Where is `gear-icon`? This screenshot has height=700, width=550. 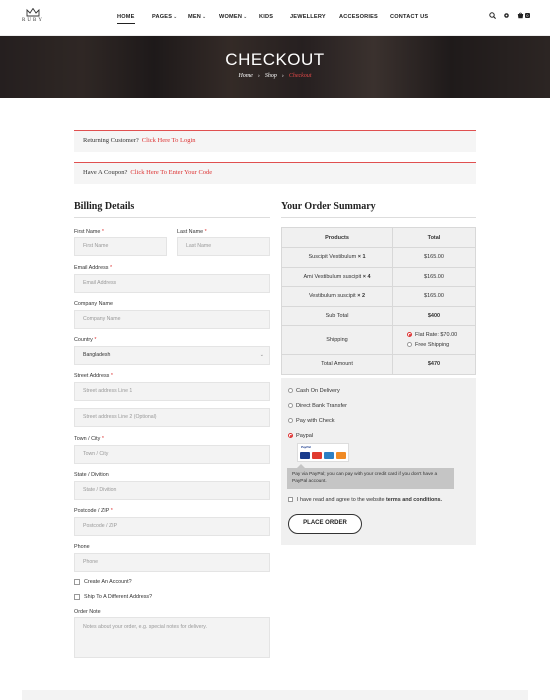
gear-icon is located at coordinates (506, 15).